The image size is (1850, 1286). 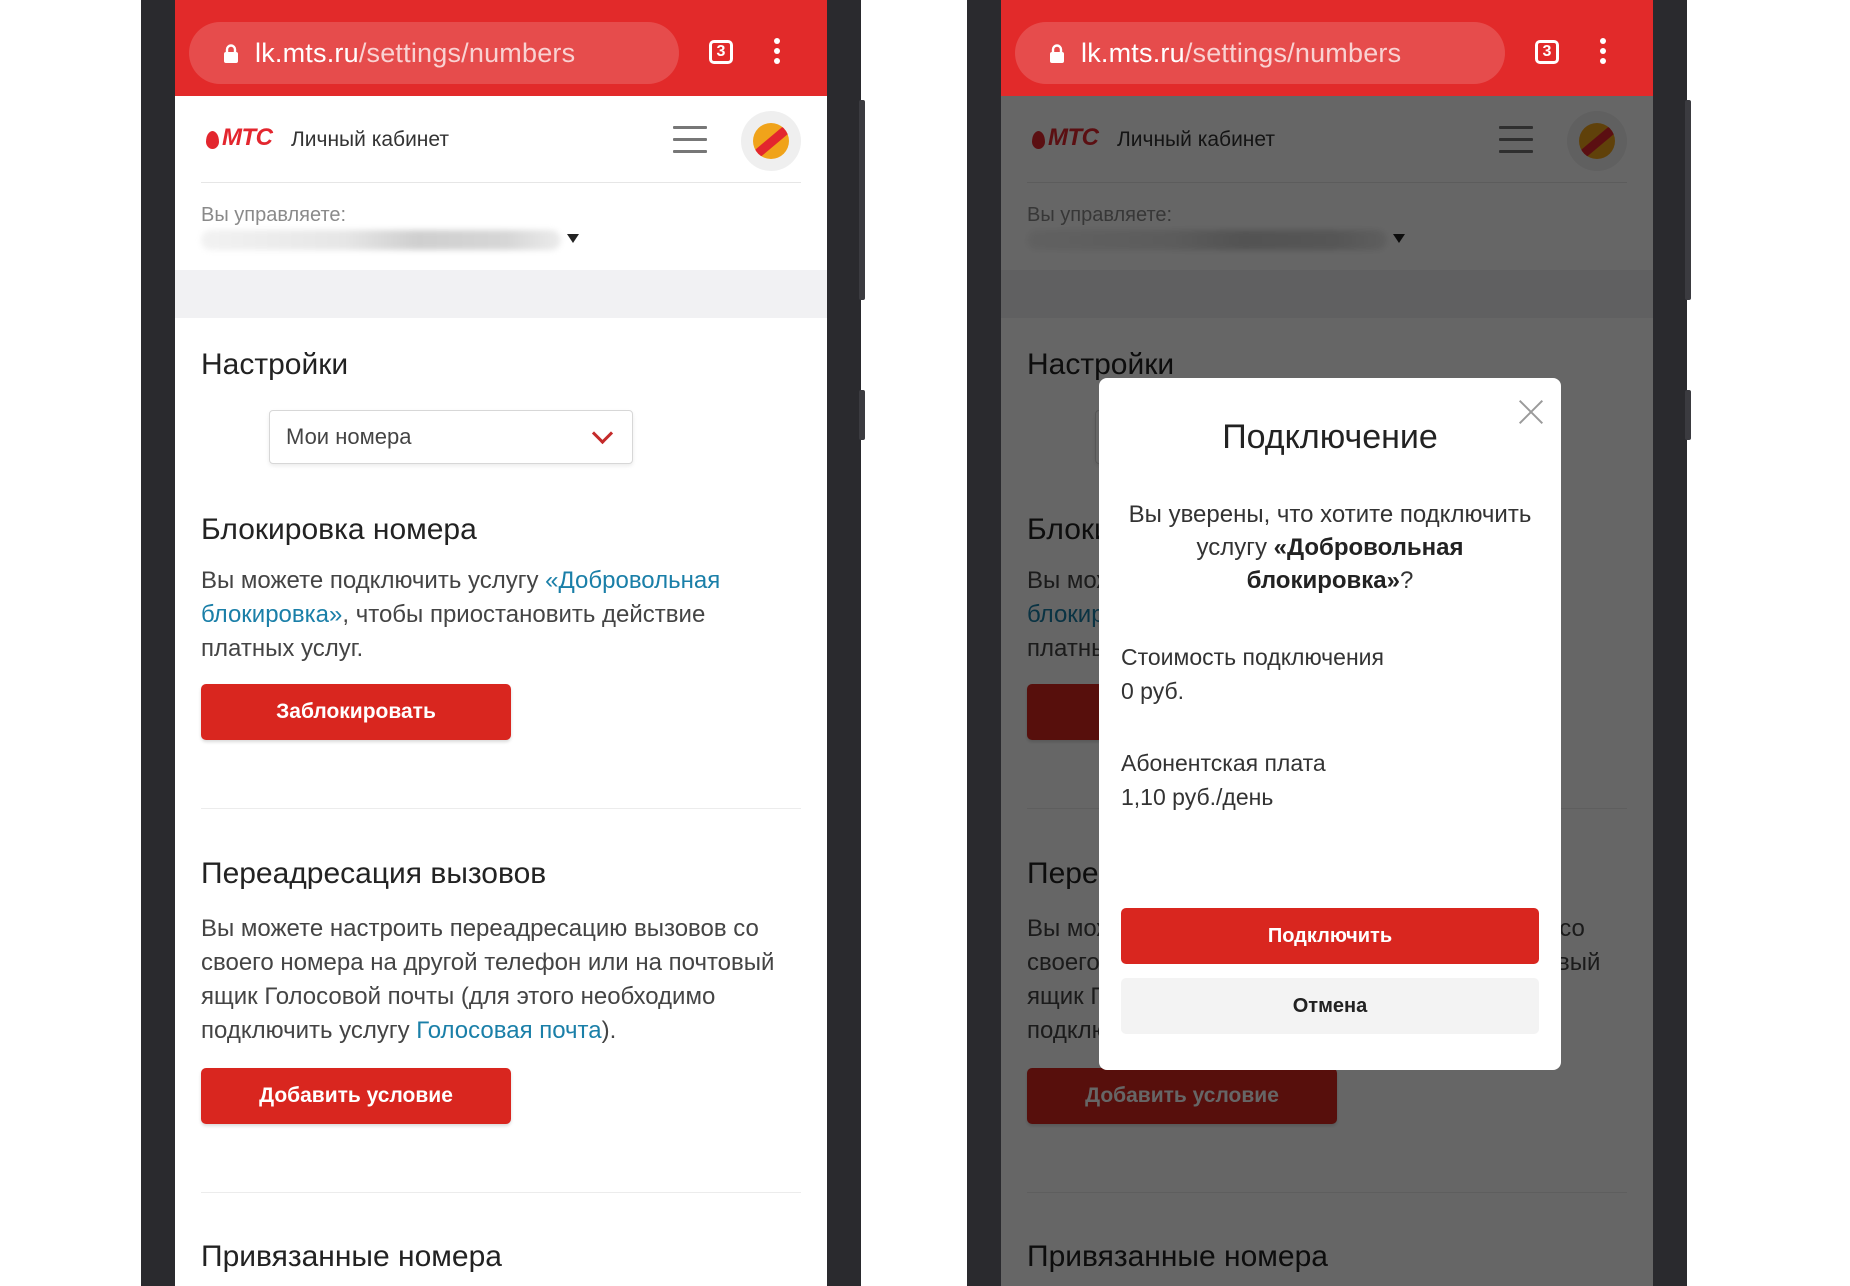 I want to click on voicemail-link: Голосовая почта, so click(x=508, y=1030).